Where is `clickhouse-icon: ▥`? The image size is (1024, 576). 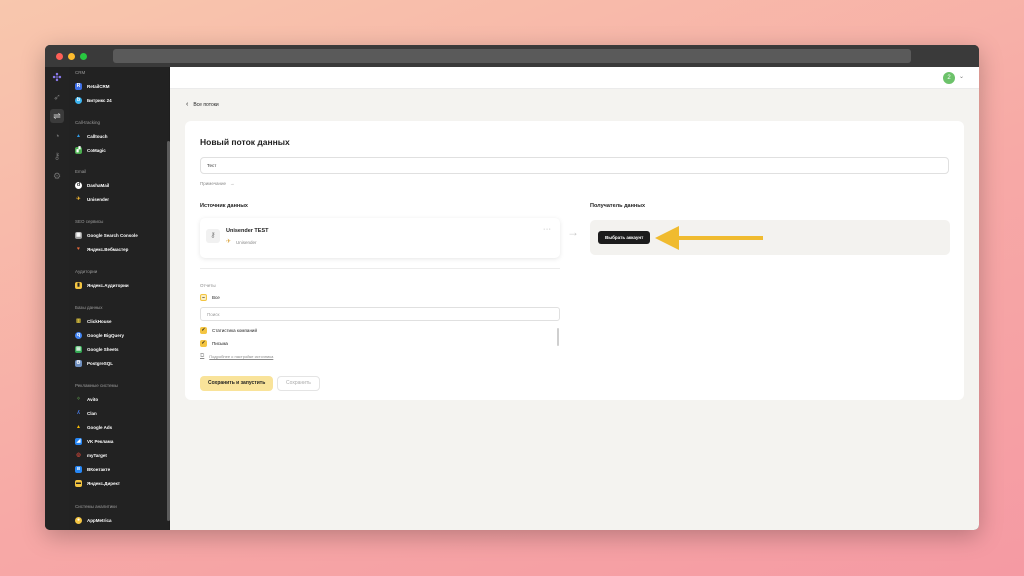
clickhouse-icon: ▥ is located at coordinates (78, 321).